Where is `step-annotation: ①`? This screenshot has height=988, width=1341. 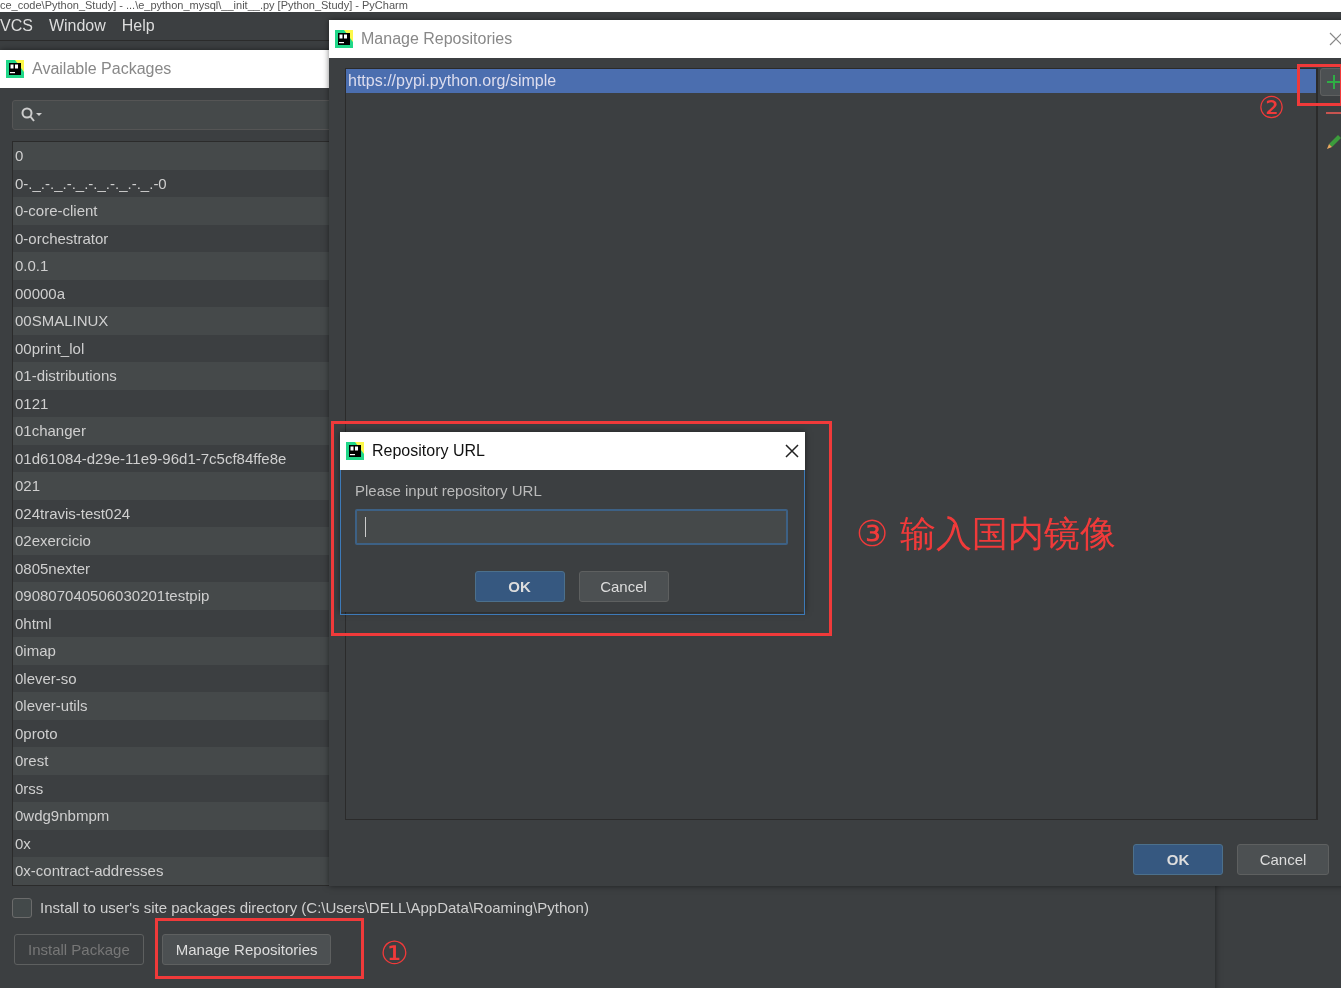
step-annotation: ① is located at coordinates (394, 953).